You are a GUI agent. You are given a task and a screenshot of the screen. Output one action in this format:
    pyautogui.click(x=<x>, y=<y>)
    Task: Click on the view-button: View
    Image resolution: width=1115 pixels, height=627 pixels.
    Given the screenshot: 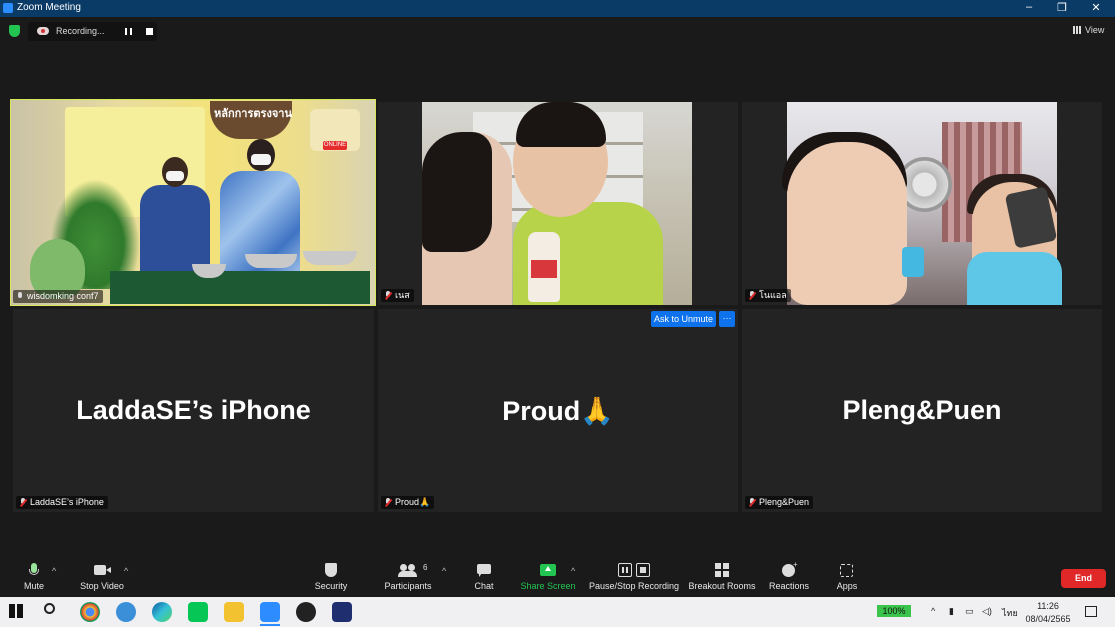 What is the action you would take?
    pyautogui.click(x=1090, y=30)
    